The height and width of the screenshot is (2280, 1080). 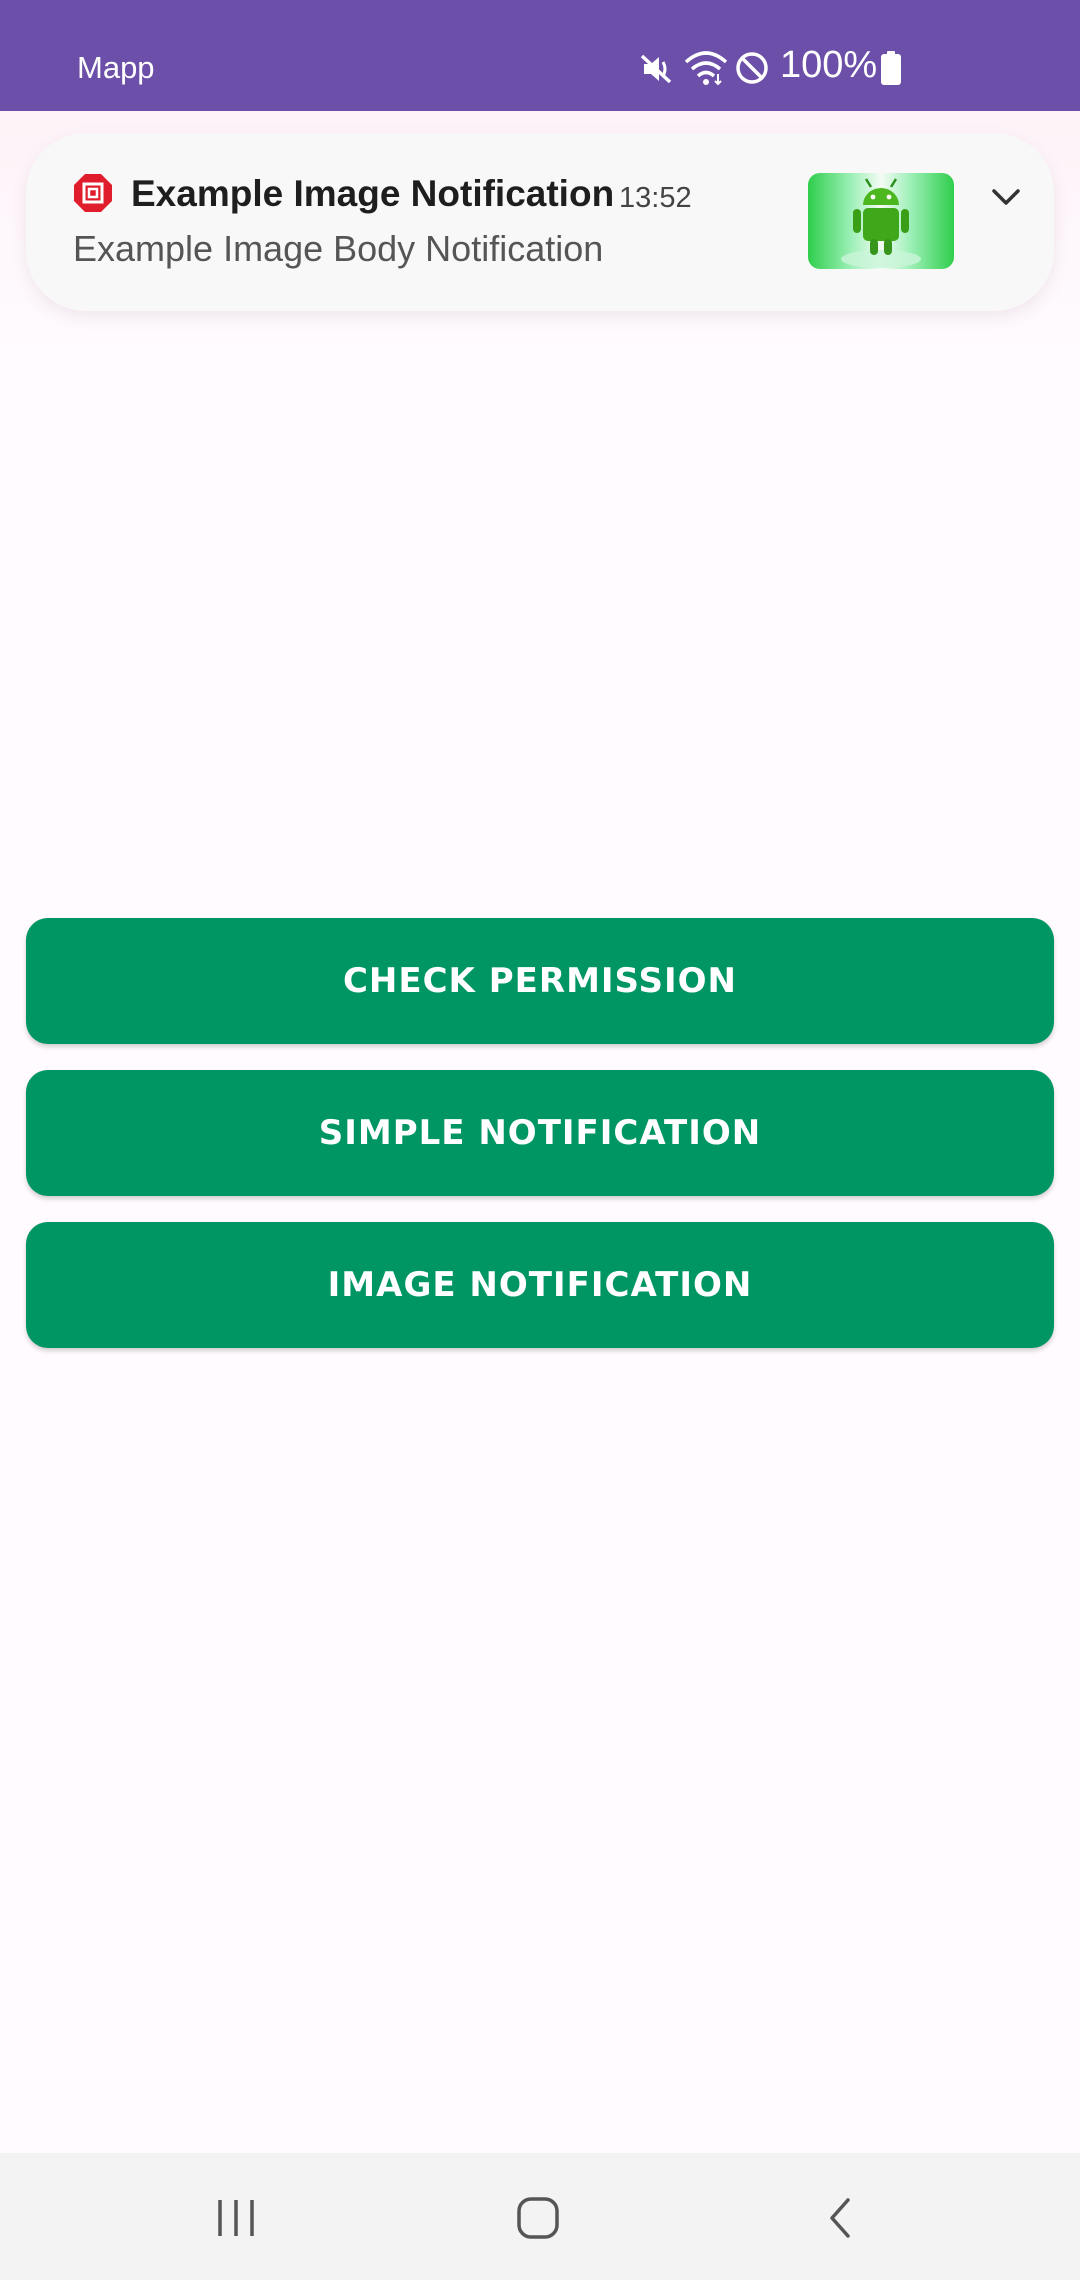 I want to click on status-bar: Mapp 100%, so click(x=540, y=55).